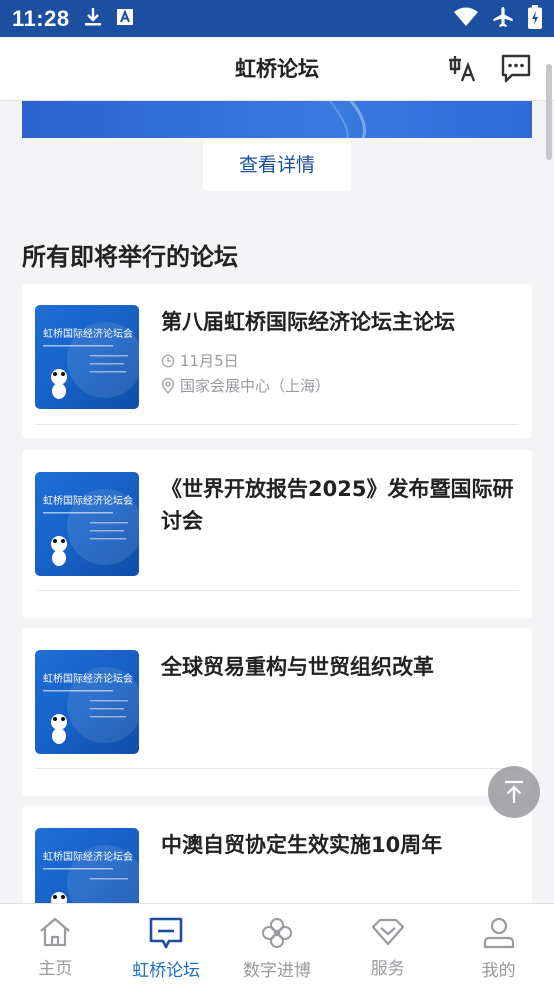 This screenshot has height=984, width=554. Describe the element at coordinates (276, 971) in the screenshot. I see `tab-digital-expo-label: 数字进博` at that location.